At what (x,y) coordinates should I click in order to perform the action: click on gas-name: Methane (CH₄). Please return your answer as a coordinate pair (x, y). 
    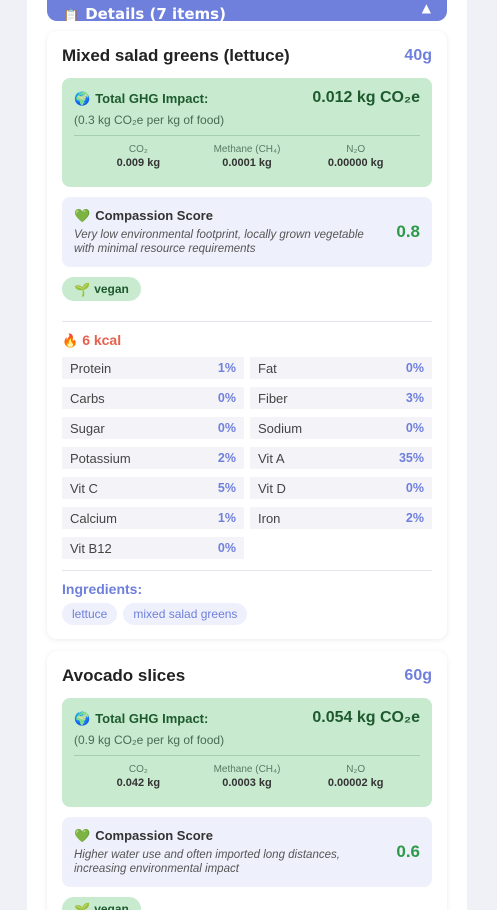
    Looking at the image, I should click on (247, 149).